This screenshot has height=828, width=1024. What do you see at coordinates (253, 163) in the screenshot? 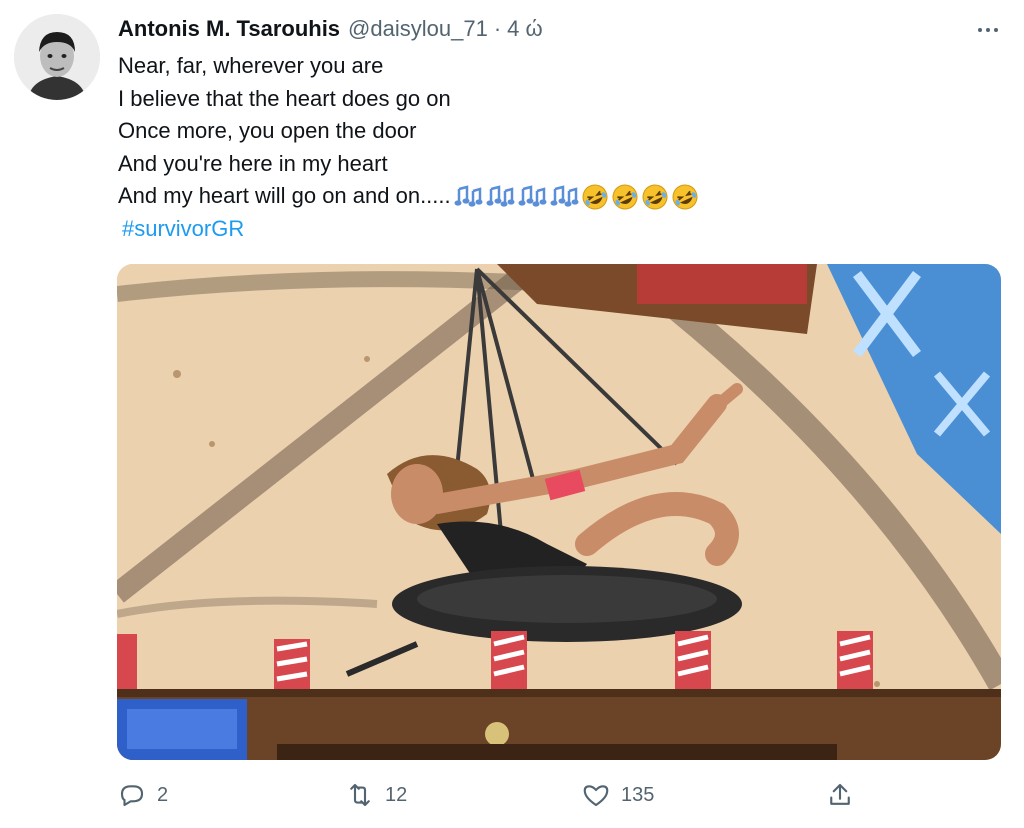
I see `tweet-line: And you're here in my heart` at bounding box center [253, 163].